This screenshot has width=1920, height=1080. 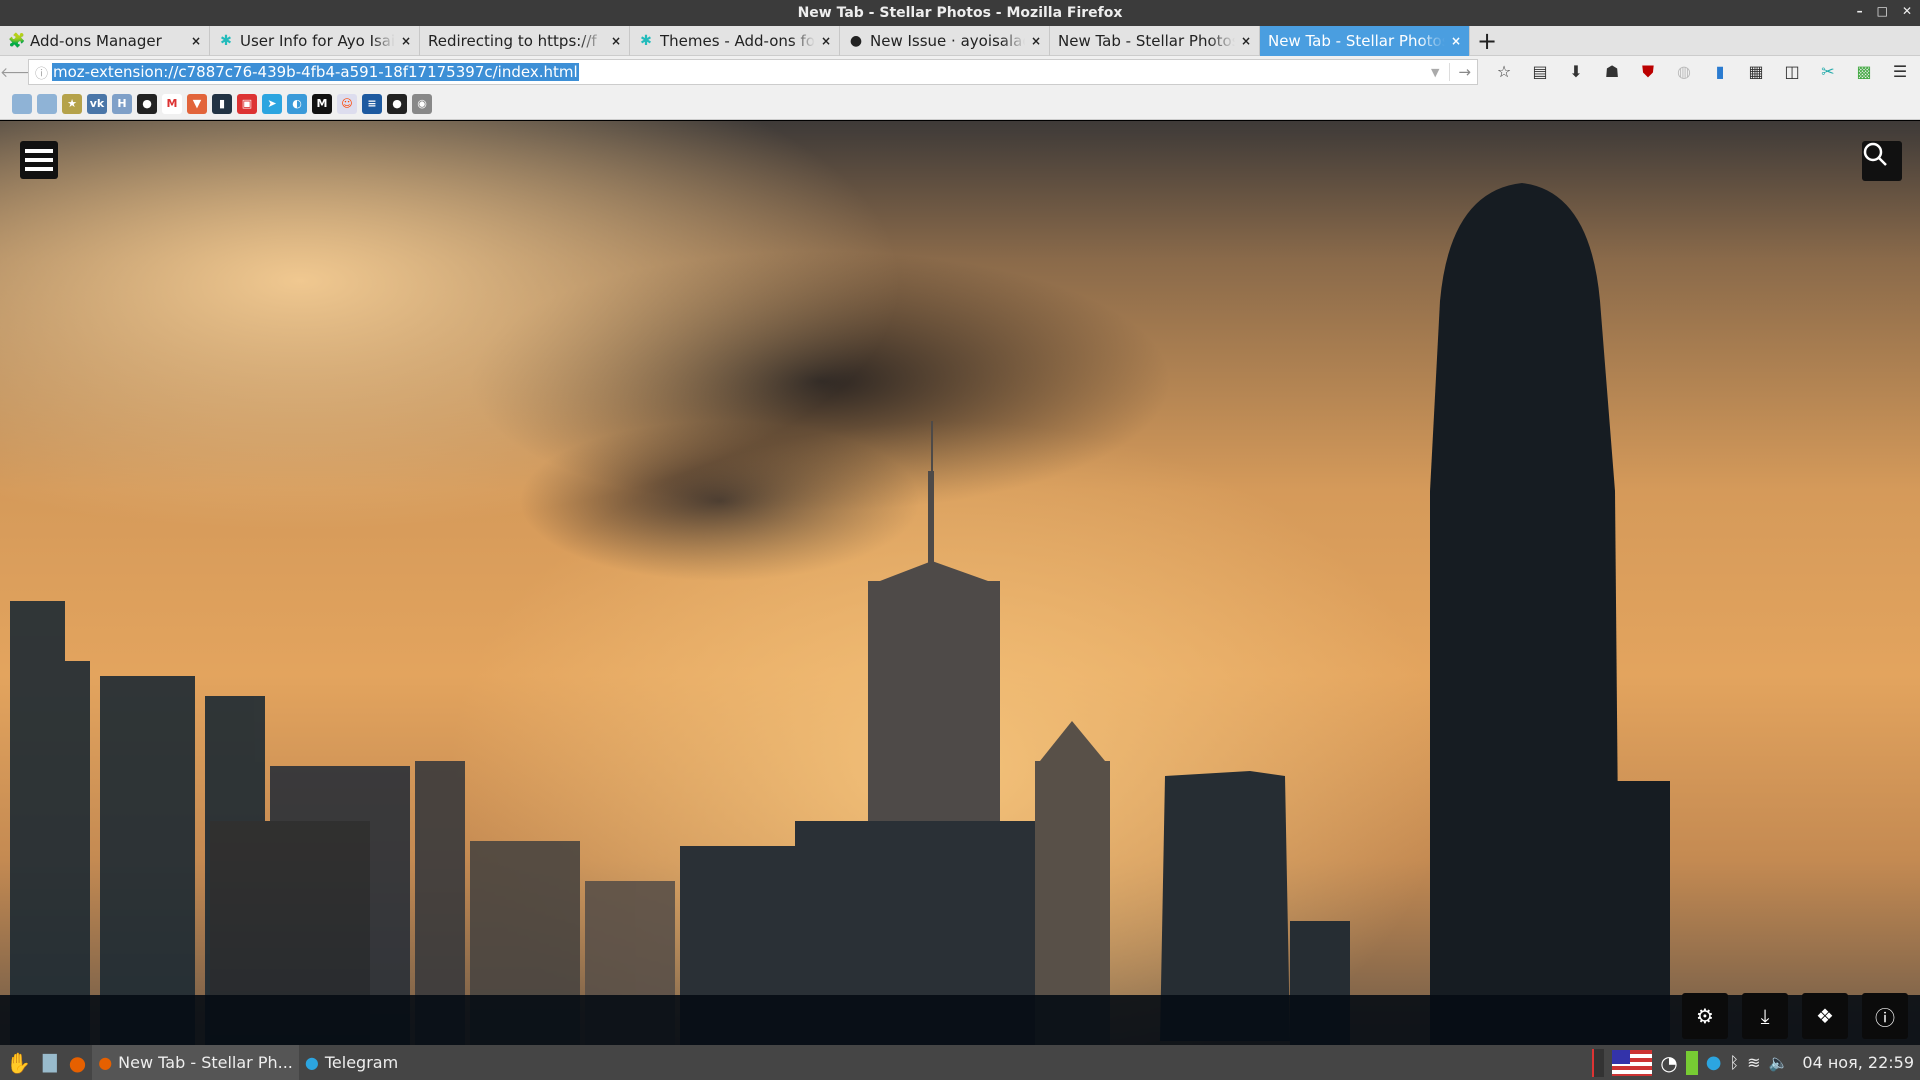 I want to click on photo-info-bar: ⚙ ⤓ ❖ ⓘ, so click(x=960, y=1019).